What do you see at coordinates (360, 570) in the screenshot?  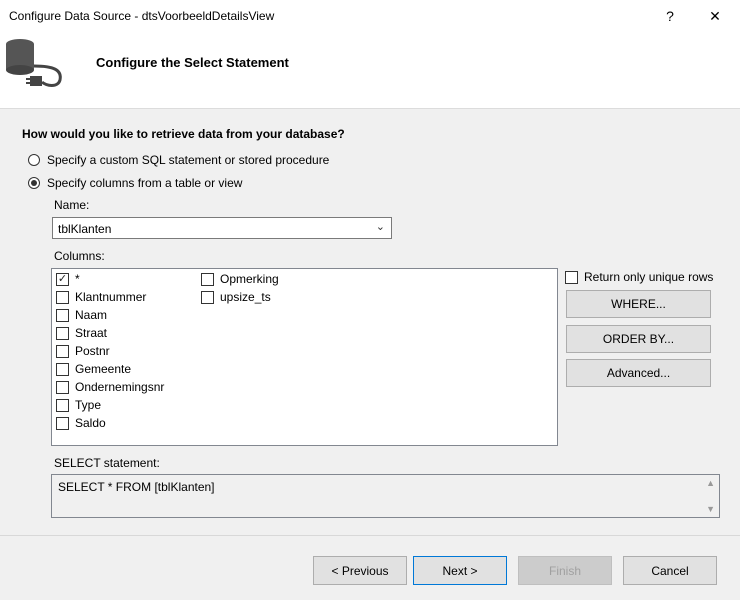 I see `previous-button: < Previous` at bounding box center [360, 570].